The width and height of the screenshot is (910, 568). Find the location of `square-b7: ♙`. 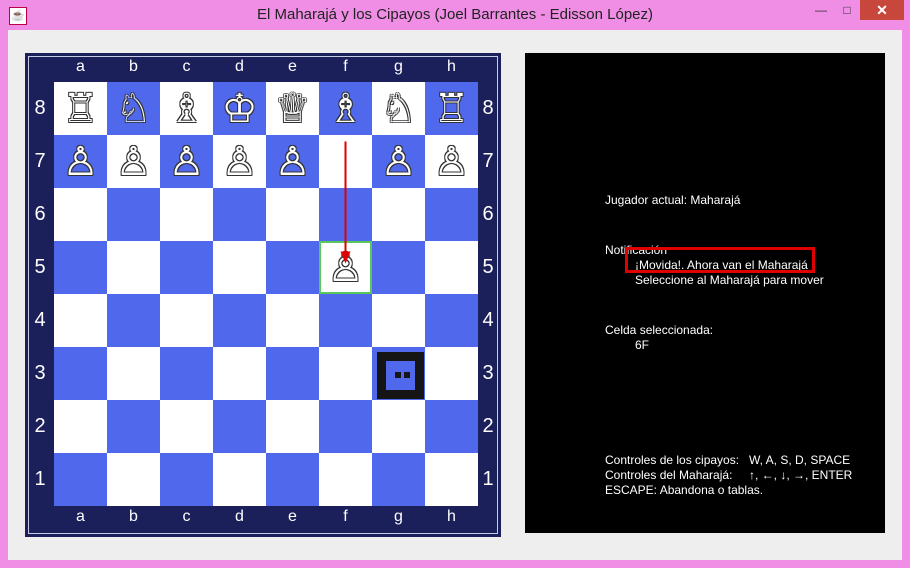

square-b7: ♙ is located at coordinates (133, 161).